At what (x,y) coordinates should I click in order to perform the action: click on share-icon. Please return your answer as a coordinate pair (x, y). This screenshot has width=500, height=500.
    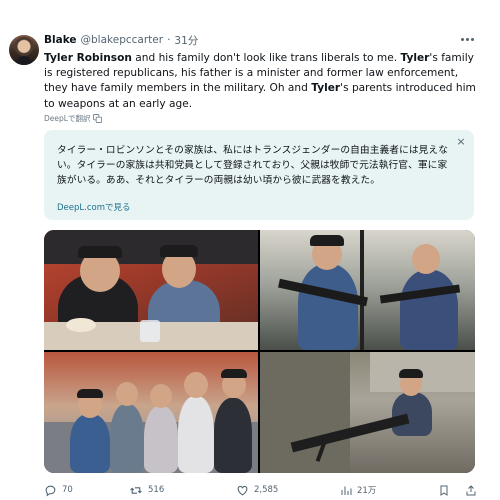
    Looking at the image, I should click on (471, 489).